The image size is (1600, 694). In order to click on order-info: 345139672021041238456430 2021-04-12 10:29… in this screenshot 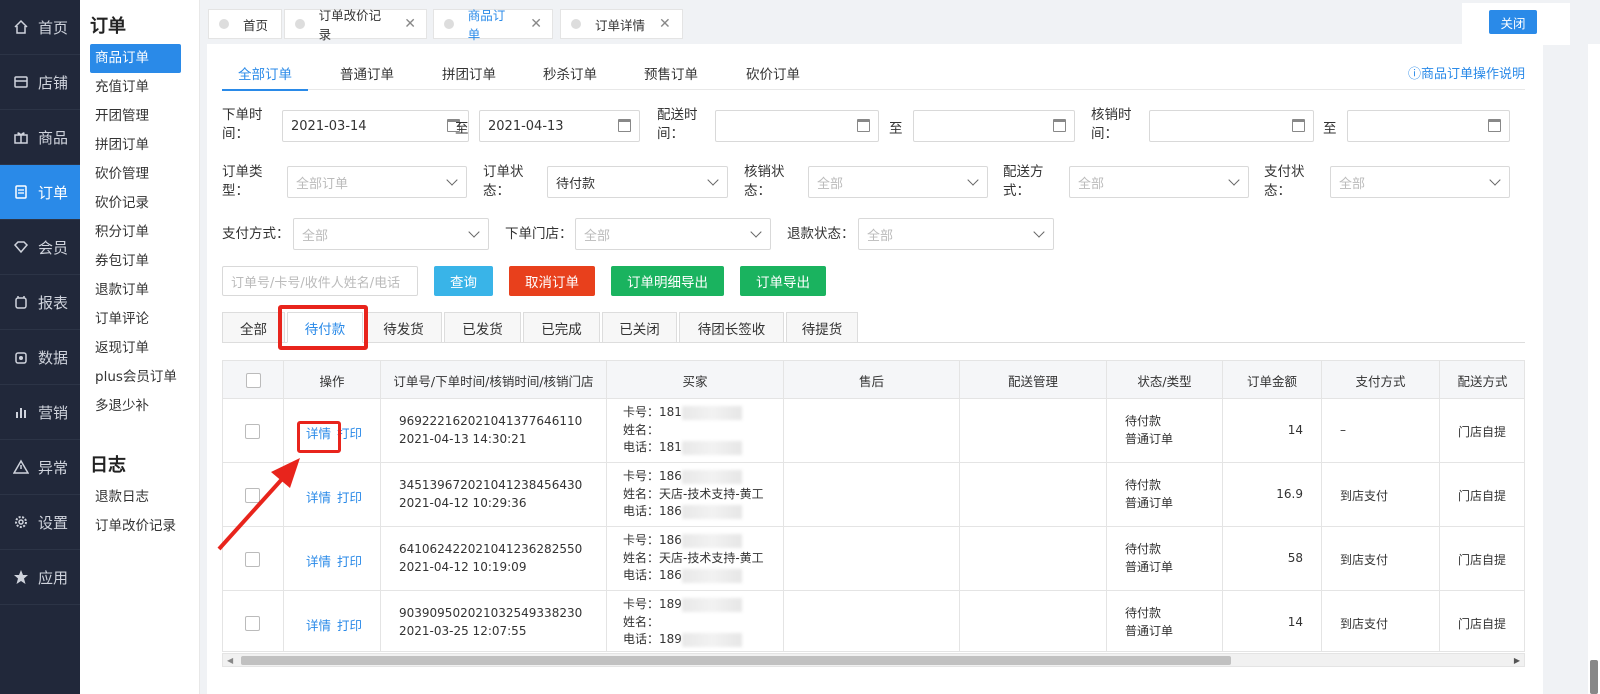, I will do `click(490, 494)`.